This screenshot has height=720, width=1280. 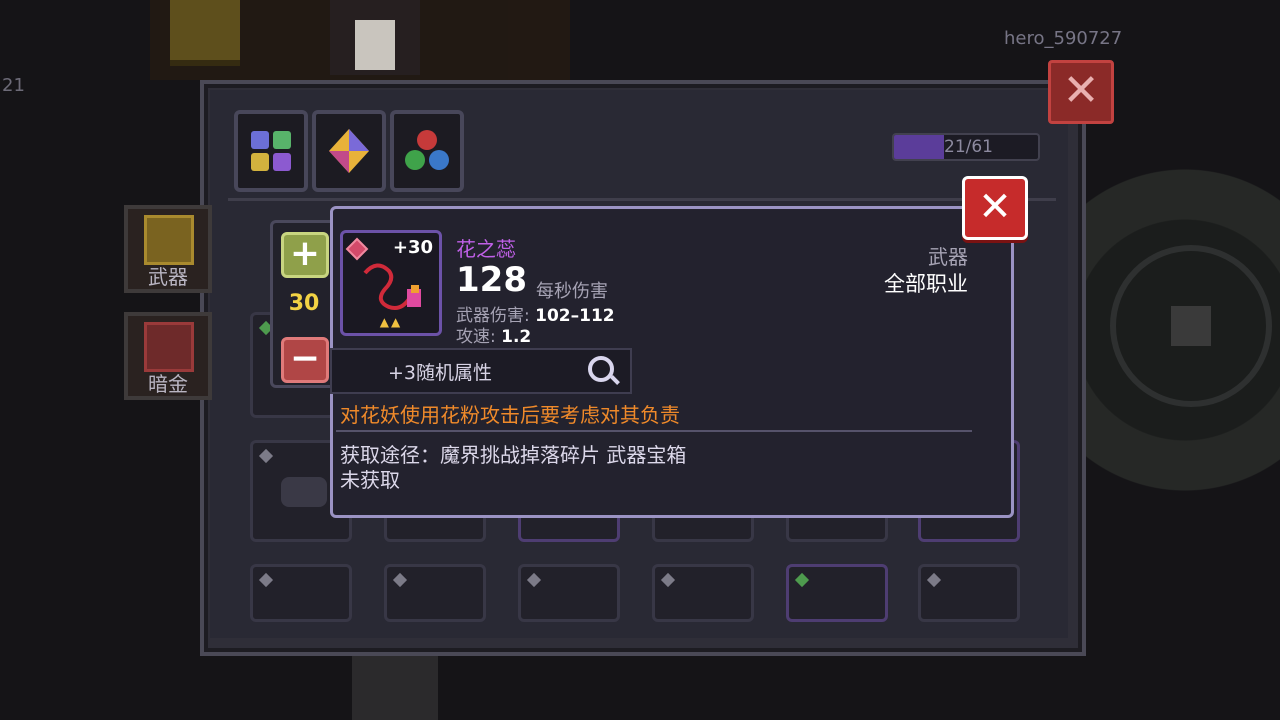 I want to click on attack-speed-stat: 攻速: 1.2, so click(x=493, y=334).